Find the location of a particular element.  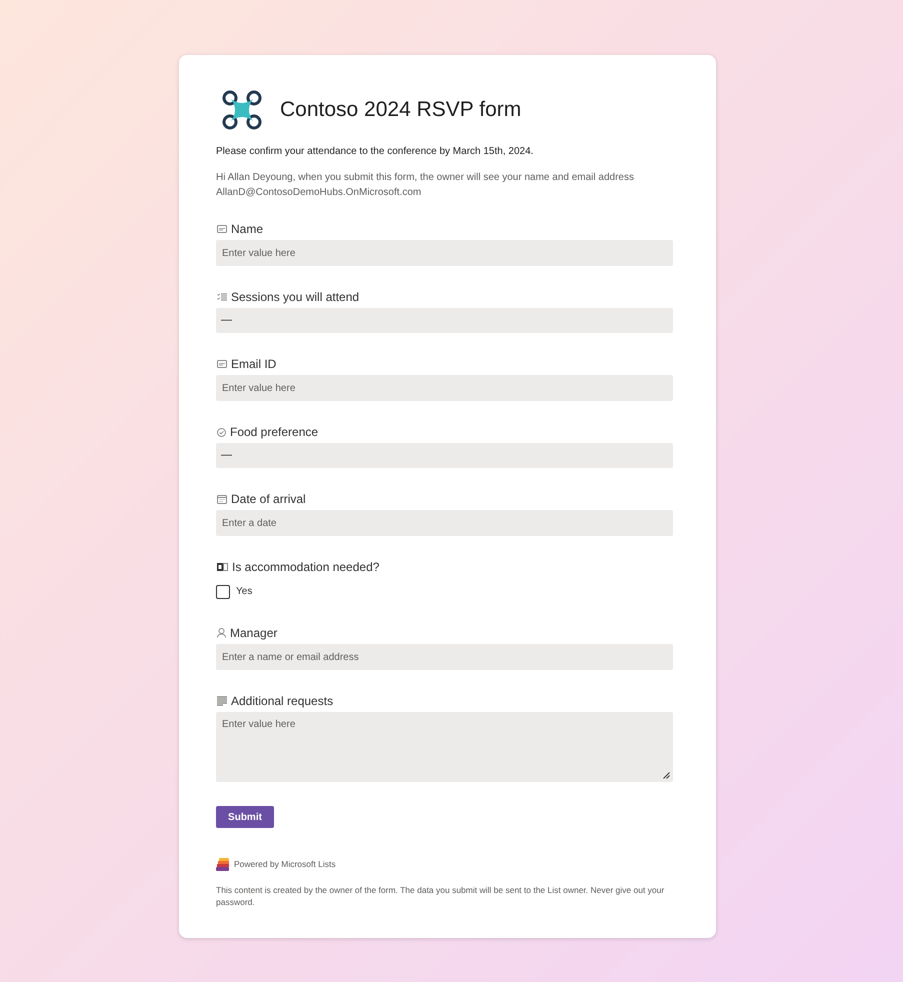

checklist-icon is located at coordinates (222, 297).